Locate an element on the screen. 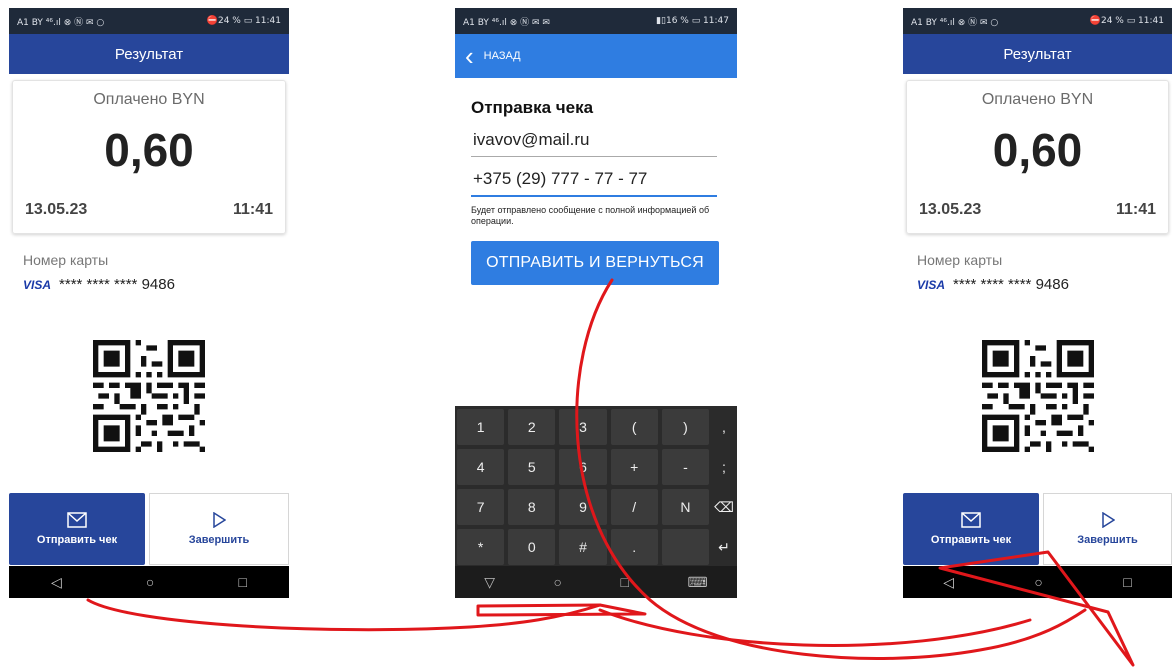  key: 3 is located at coordinates (583, 427).